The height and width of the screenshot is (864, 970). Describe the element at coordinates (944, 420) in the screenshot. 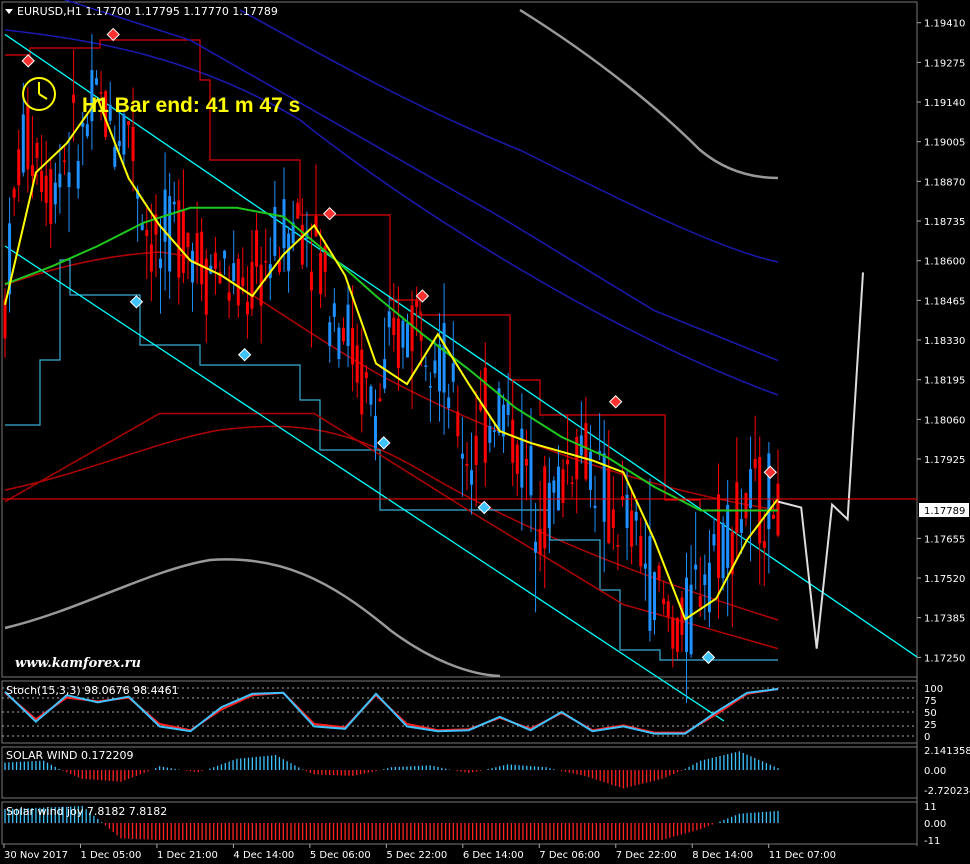

I see `y-tick-label: 1.18060` at that location.